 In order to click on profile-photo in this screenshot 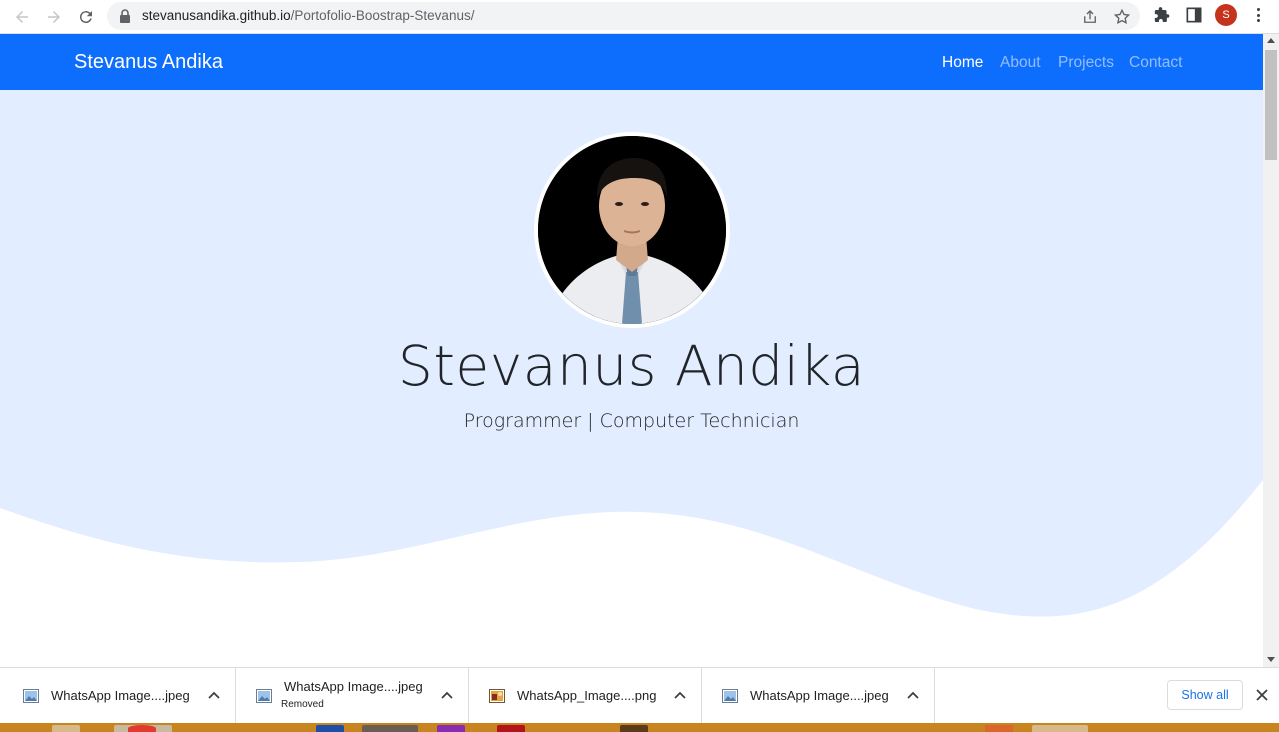, I will do `click(632, 230)`.